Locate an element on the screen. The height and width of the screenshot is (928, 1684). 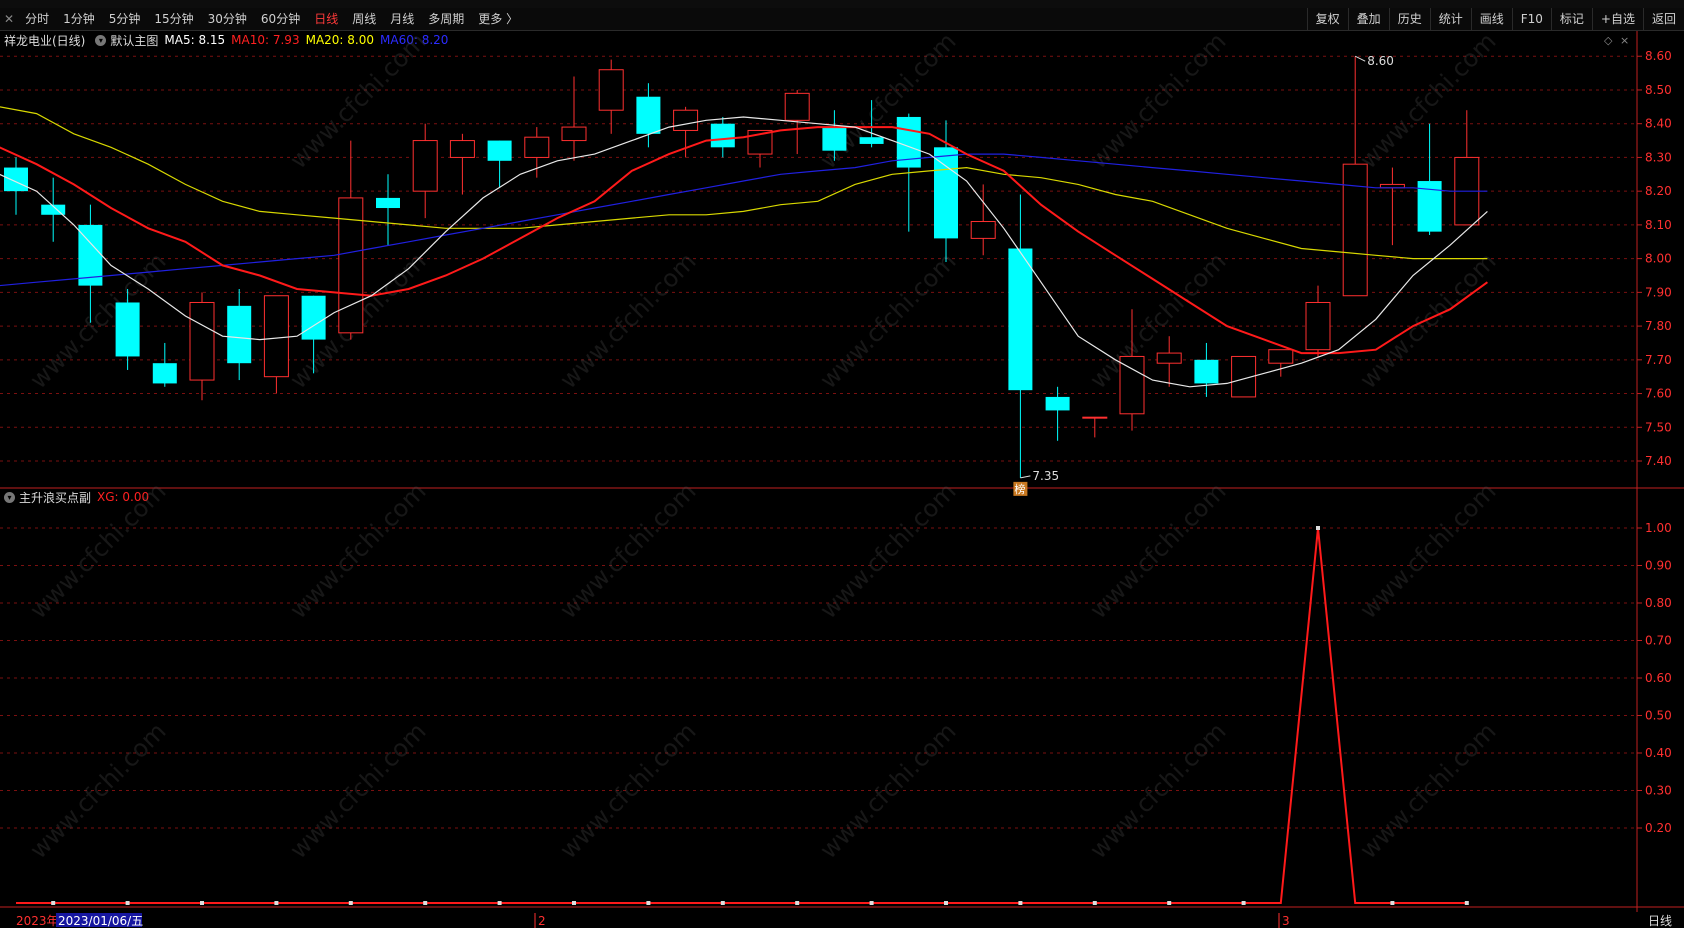
y-tick-label: 0.80 is located at coordinates (1658, 603).